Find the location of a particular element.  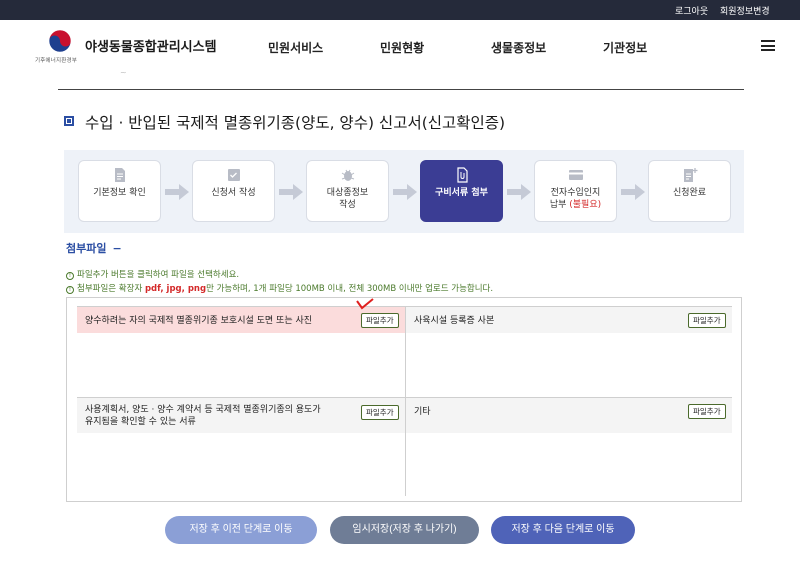

temp-save-button: 임시저장(저장 후 나가기) is located at coordinates (404, 530).